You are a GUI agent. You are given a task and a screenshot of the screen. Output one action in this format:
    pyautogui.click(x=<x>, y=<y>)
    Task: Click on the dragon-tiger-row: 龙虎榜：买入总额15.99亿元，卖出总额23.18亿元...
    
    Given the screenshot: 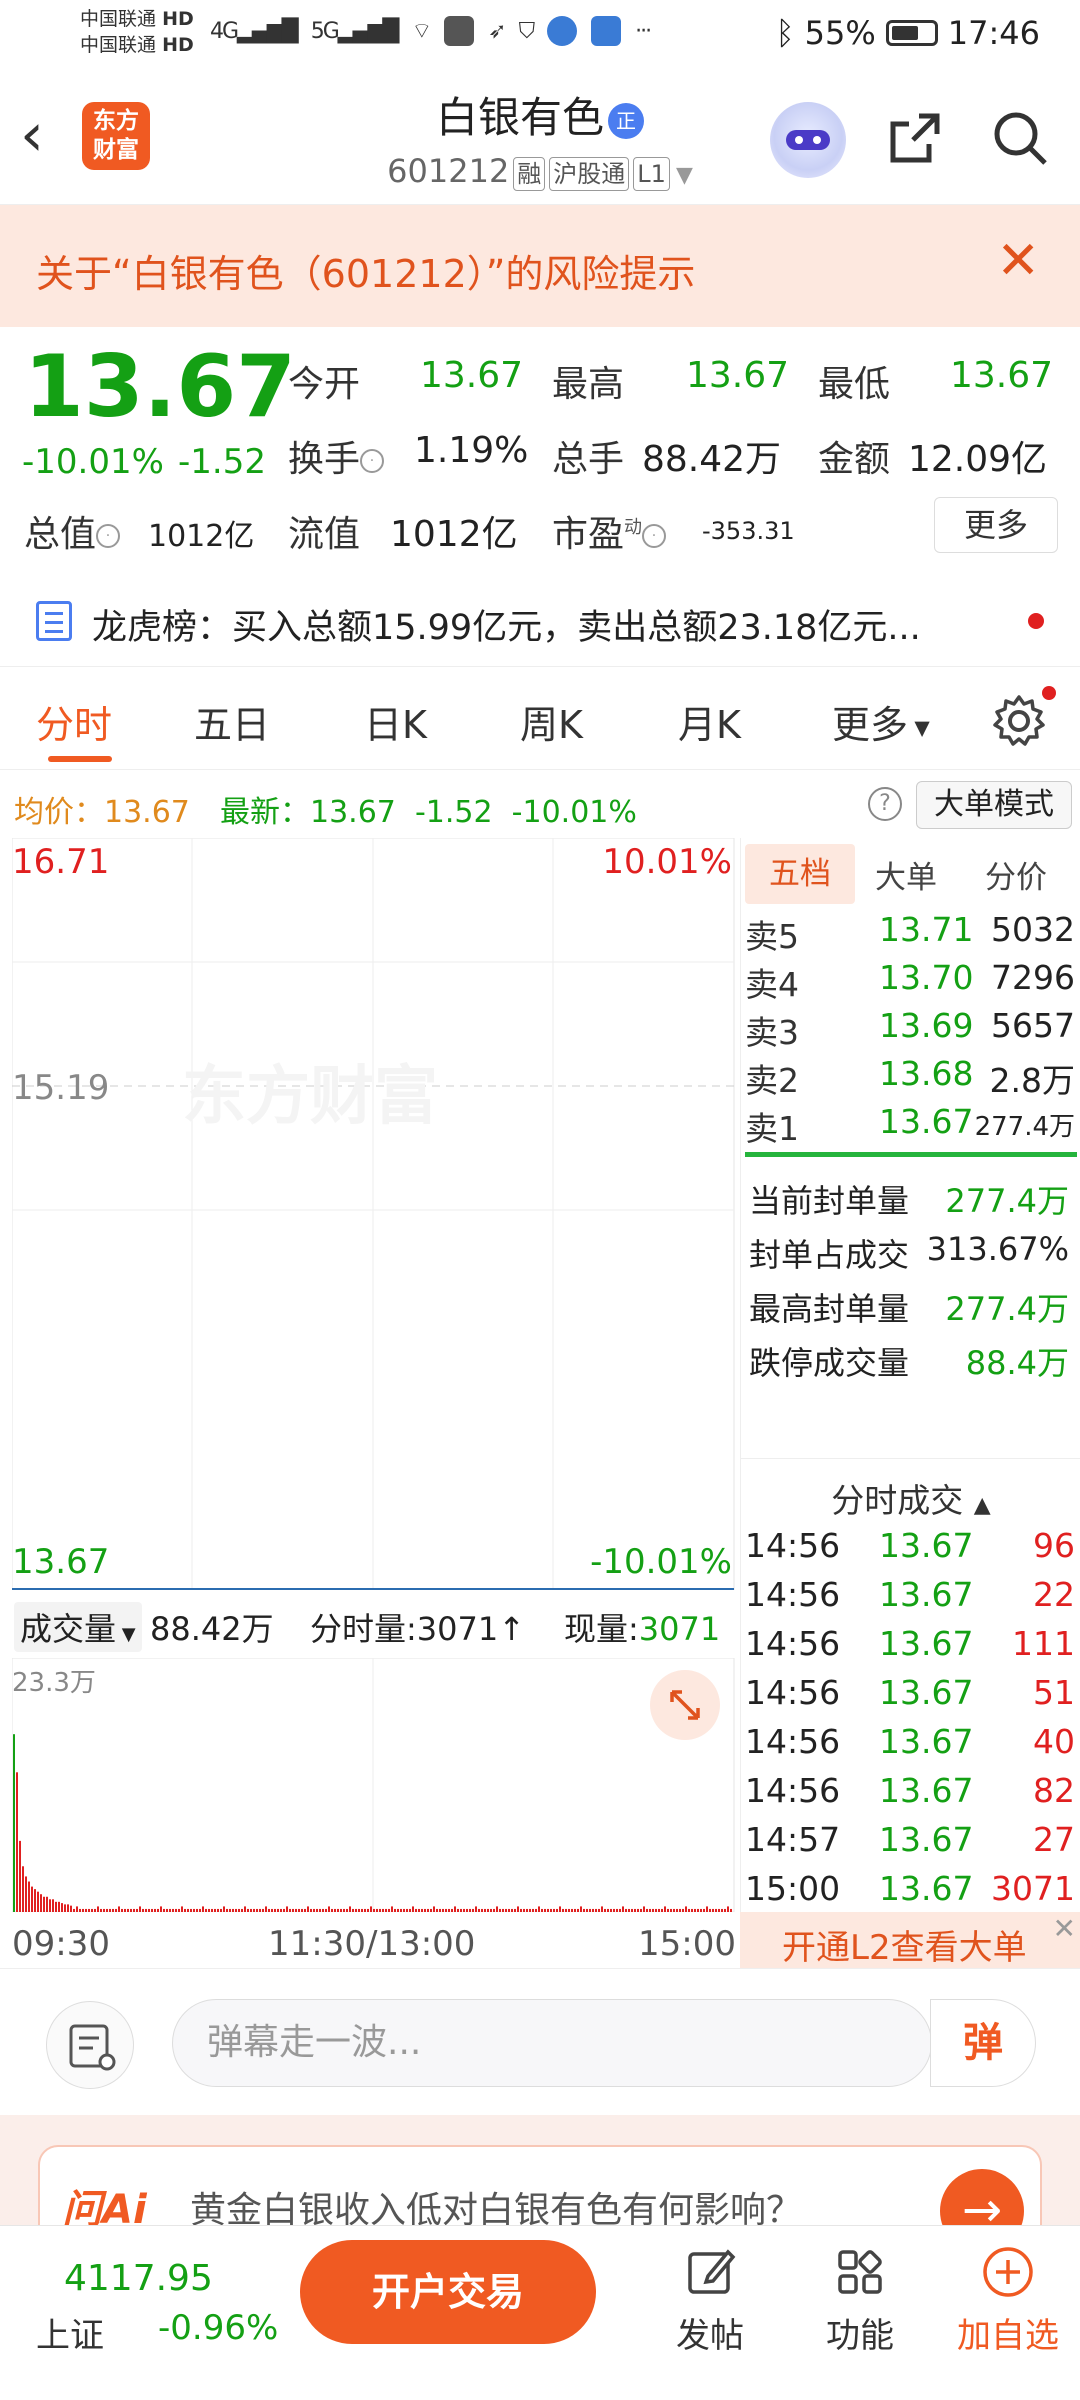 What is the action you would take?
    pyautogui.click(x=540, y=621)
    